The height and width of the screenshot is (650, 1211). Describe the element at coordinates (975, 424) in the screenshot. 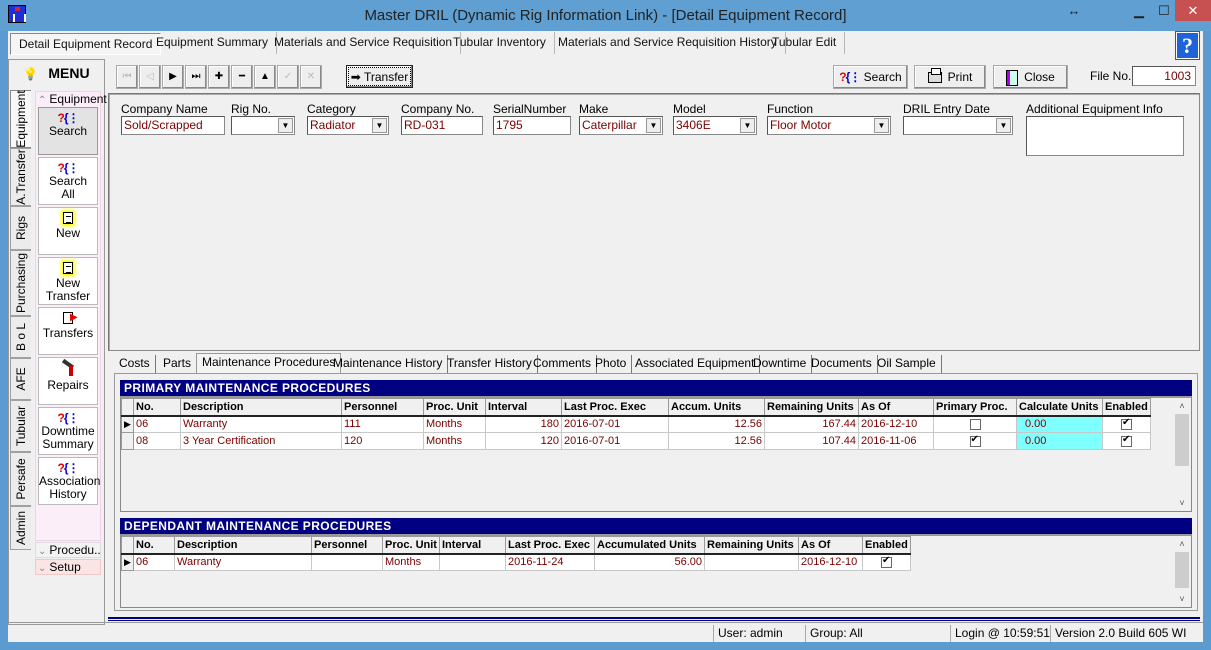

I see `primary-proc-checkbox` at that location.